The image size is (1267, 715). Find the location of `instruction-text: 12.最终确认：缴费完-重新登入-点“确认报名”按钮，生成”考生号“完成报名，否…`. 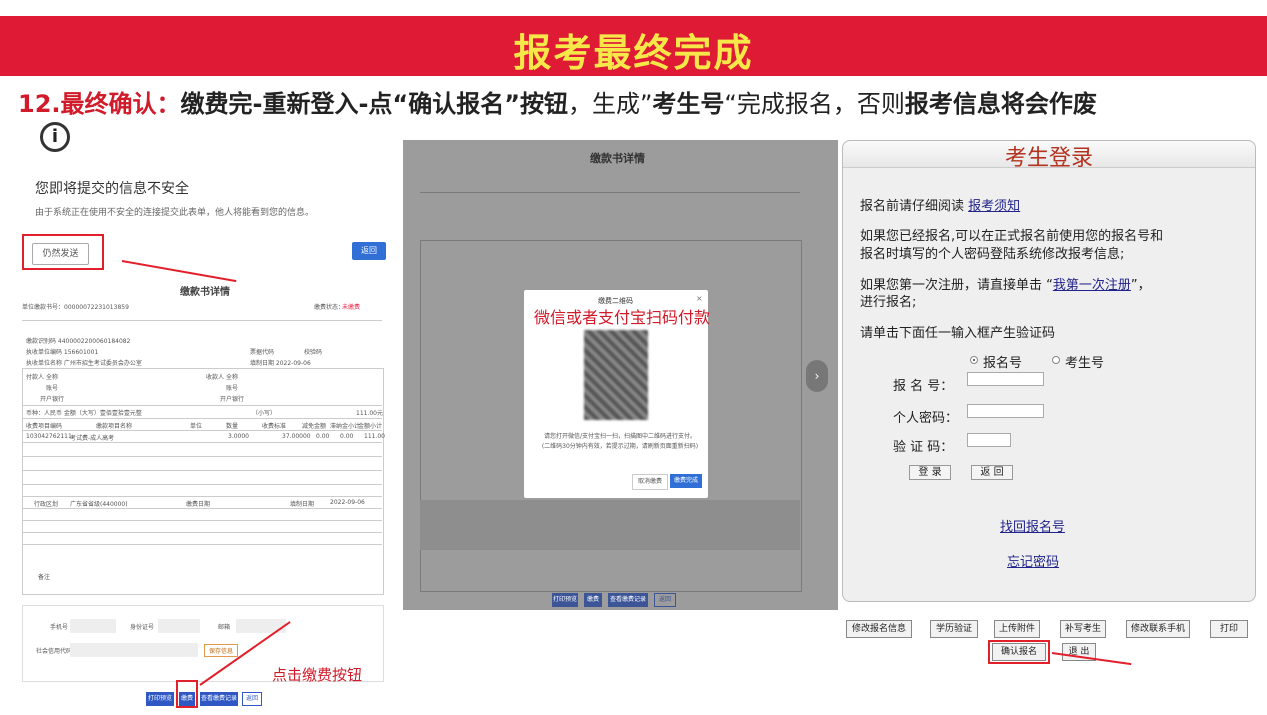

instruction-text: 12.最终确认：缴费完-重新登入-点“确认报名”按钮，生成”考生号“完成报名，否… is located at coordinates (557, 101).